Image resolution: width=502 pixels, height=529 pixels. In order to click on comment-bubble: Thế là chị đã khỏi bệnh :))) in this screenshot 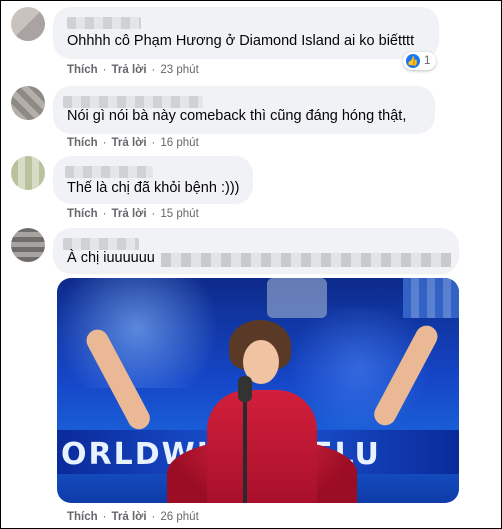, I will do `click(153, 180)`.